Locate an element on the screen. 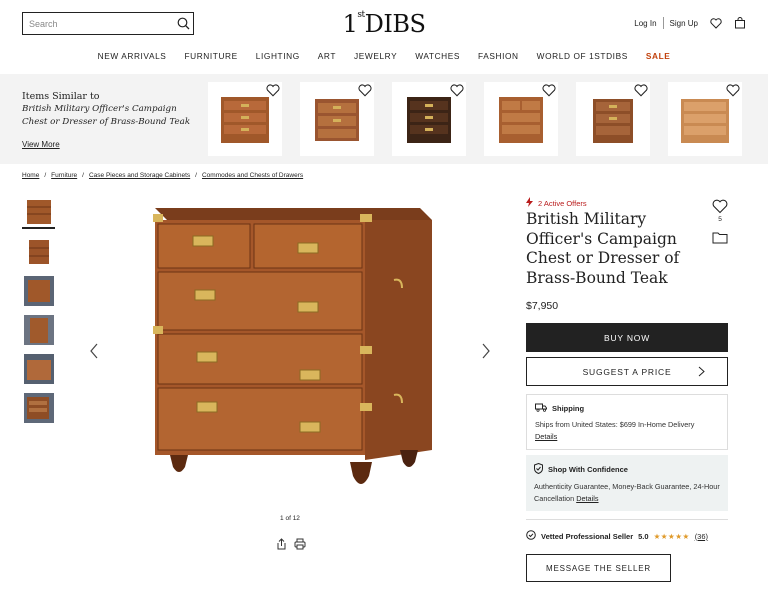  image-counter: 1 of 12 is located at coordinates (290, 518).